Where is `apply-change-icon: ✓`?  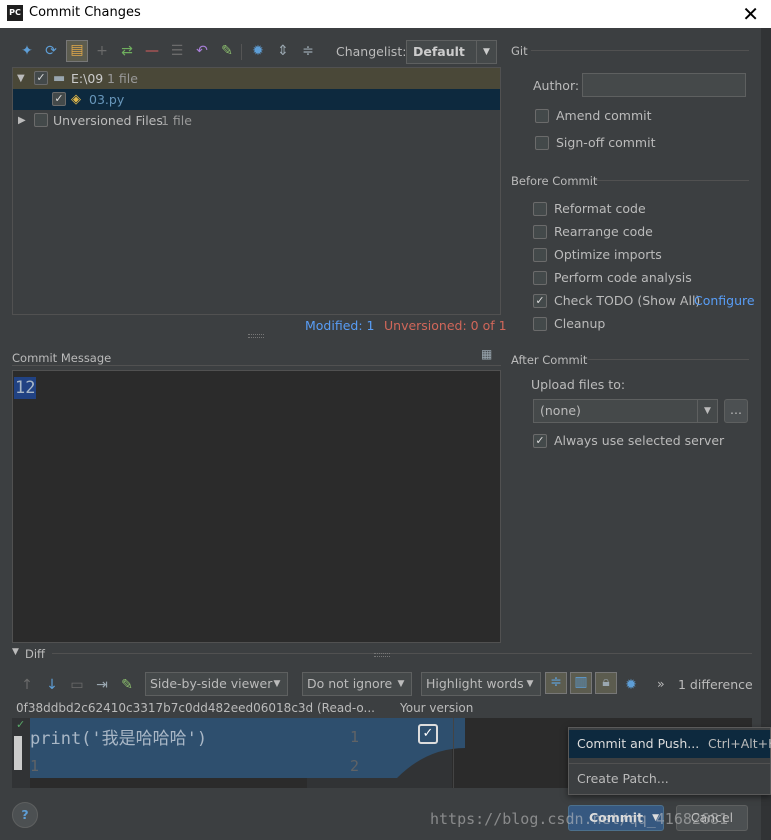
apply-change-icon: ✓ is located at coordinates (428, 734).